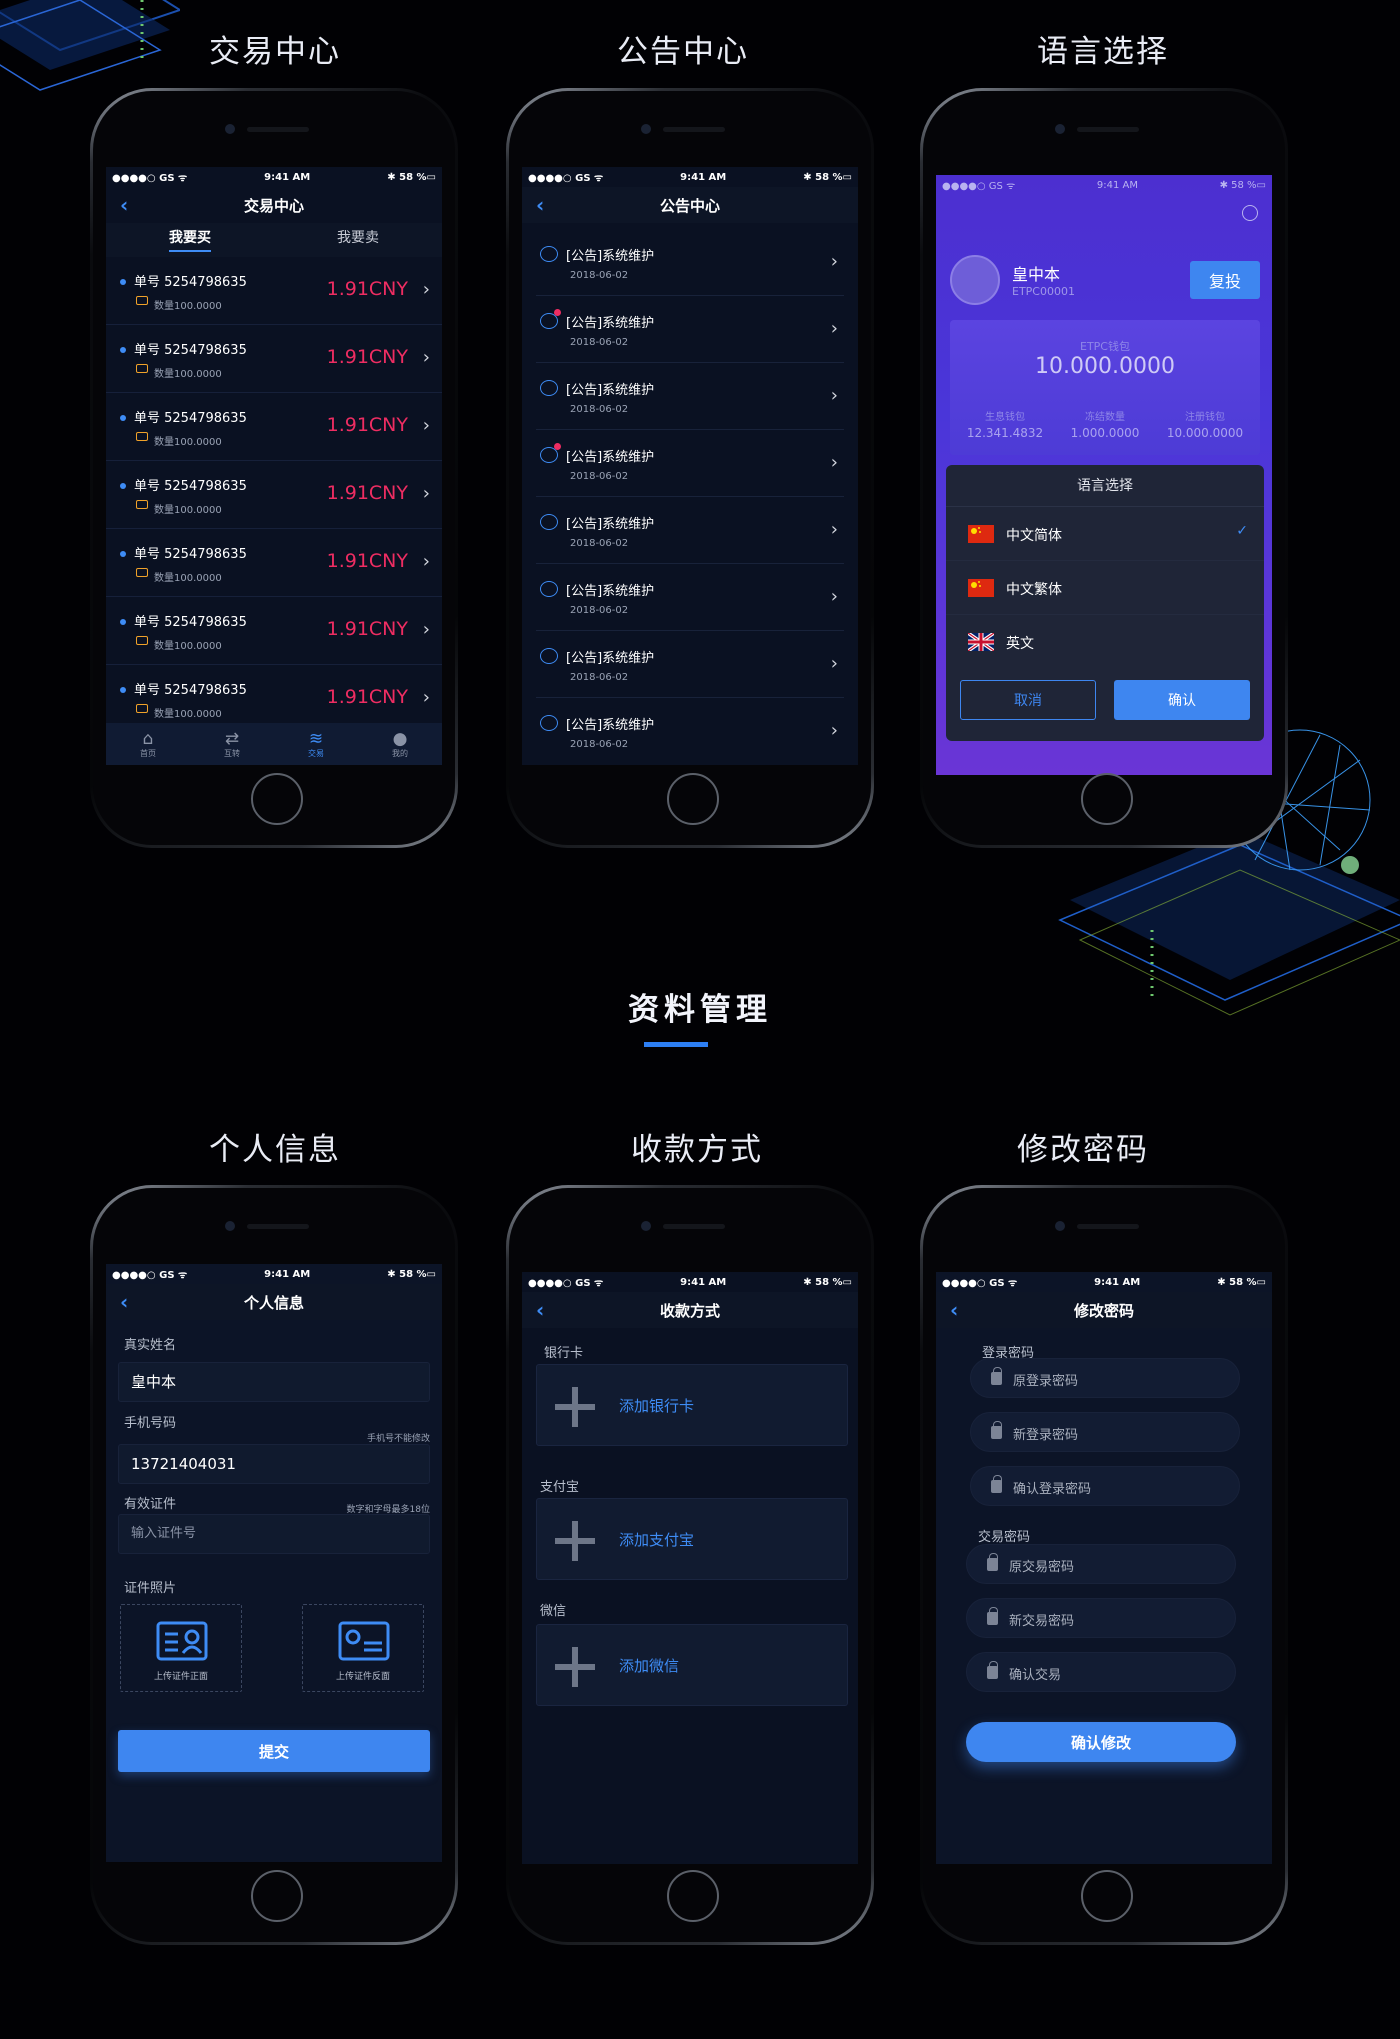 The width and height of the screenshot is (1400, 2039). Describe the element at coordinates (1105, 588) in the screenshot. I see `language-option-traditional: 中文繁体` at that location.